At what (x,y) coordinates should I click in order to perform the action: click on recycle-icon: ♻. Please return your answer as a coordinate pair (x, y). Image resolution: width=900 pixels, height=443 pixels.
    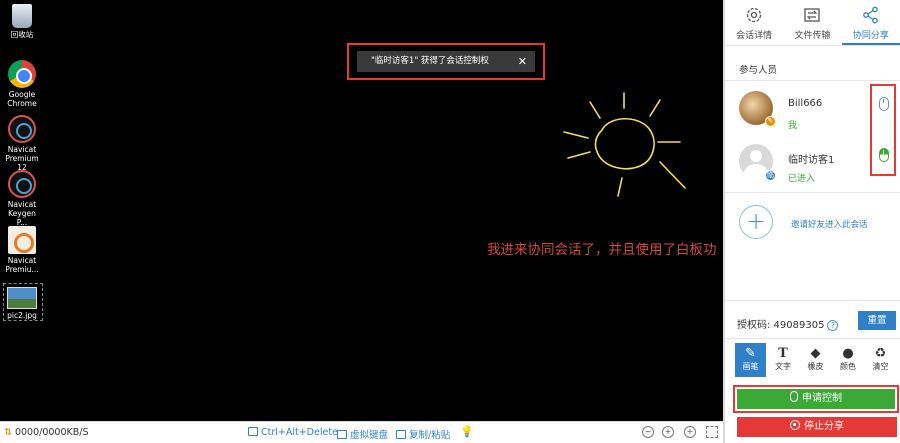
    Looking at the image, I should click on (880, 353).